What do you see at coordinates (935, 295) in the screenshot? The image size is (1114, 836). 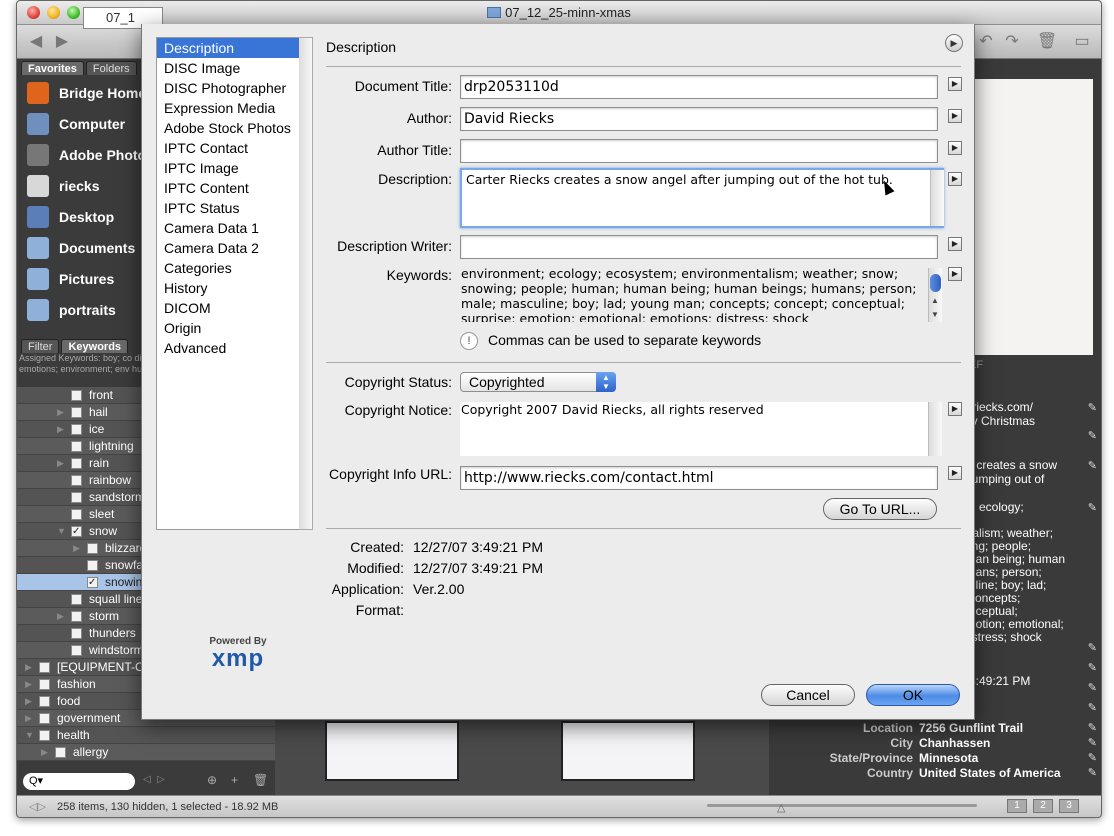 I see `keywords-scrollbar: ▲ ▼` at bounding box center [935, 295].